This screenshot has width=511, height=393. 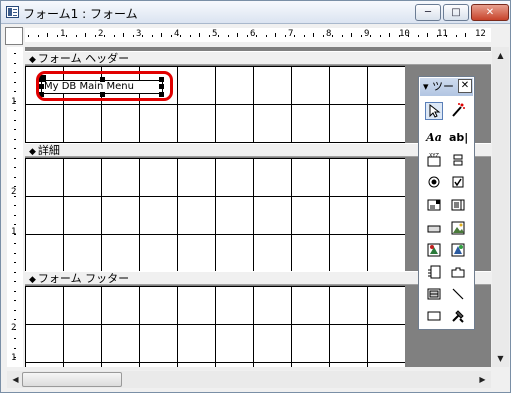 I want to click on combo-box-icon, so click(x=434, y=206).